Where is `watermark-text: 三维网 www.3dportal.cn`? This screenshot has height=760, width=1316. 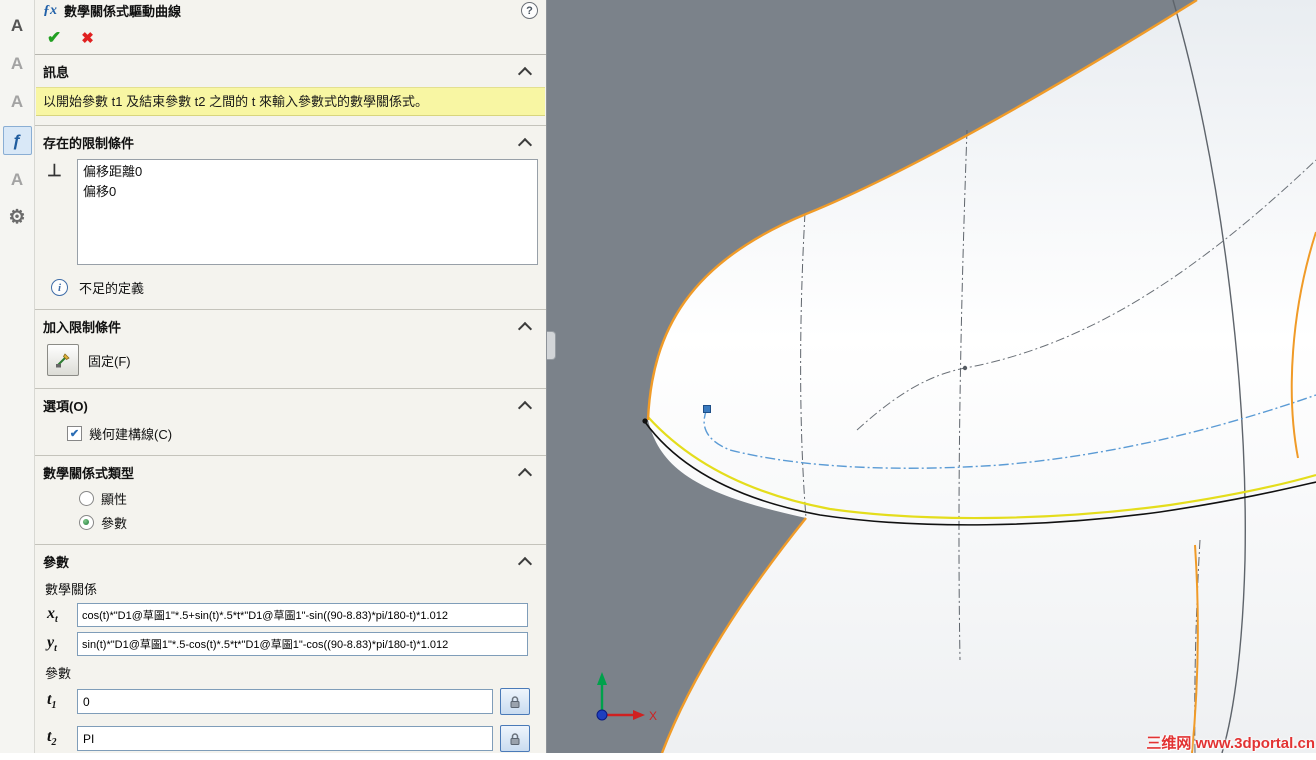
watermark-text: 三维网 www.3dportal.cn is located at coordinates (1230, 743).